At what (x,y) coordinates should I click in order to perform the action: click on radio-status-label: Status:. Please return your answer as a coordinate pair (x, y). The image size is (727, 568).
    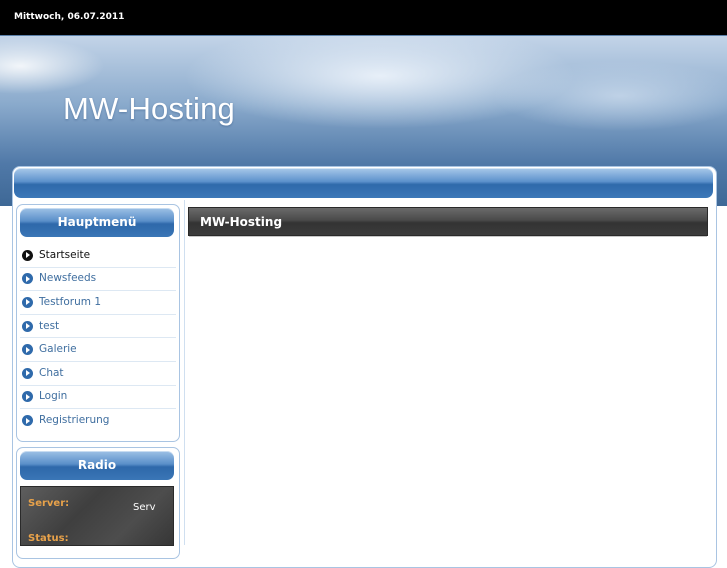
    Looking at the image, I should click on (48, 538).